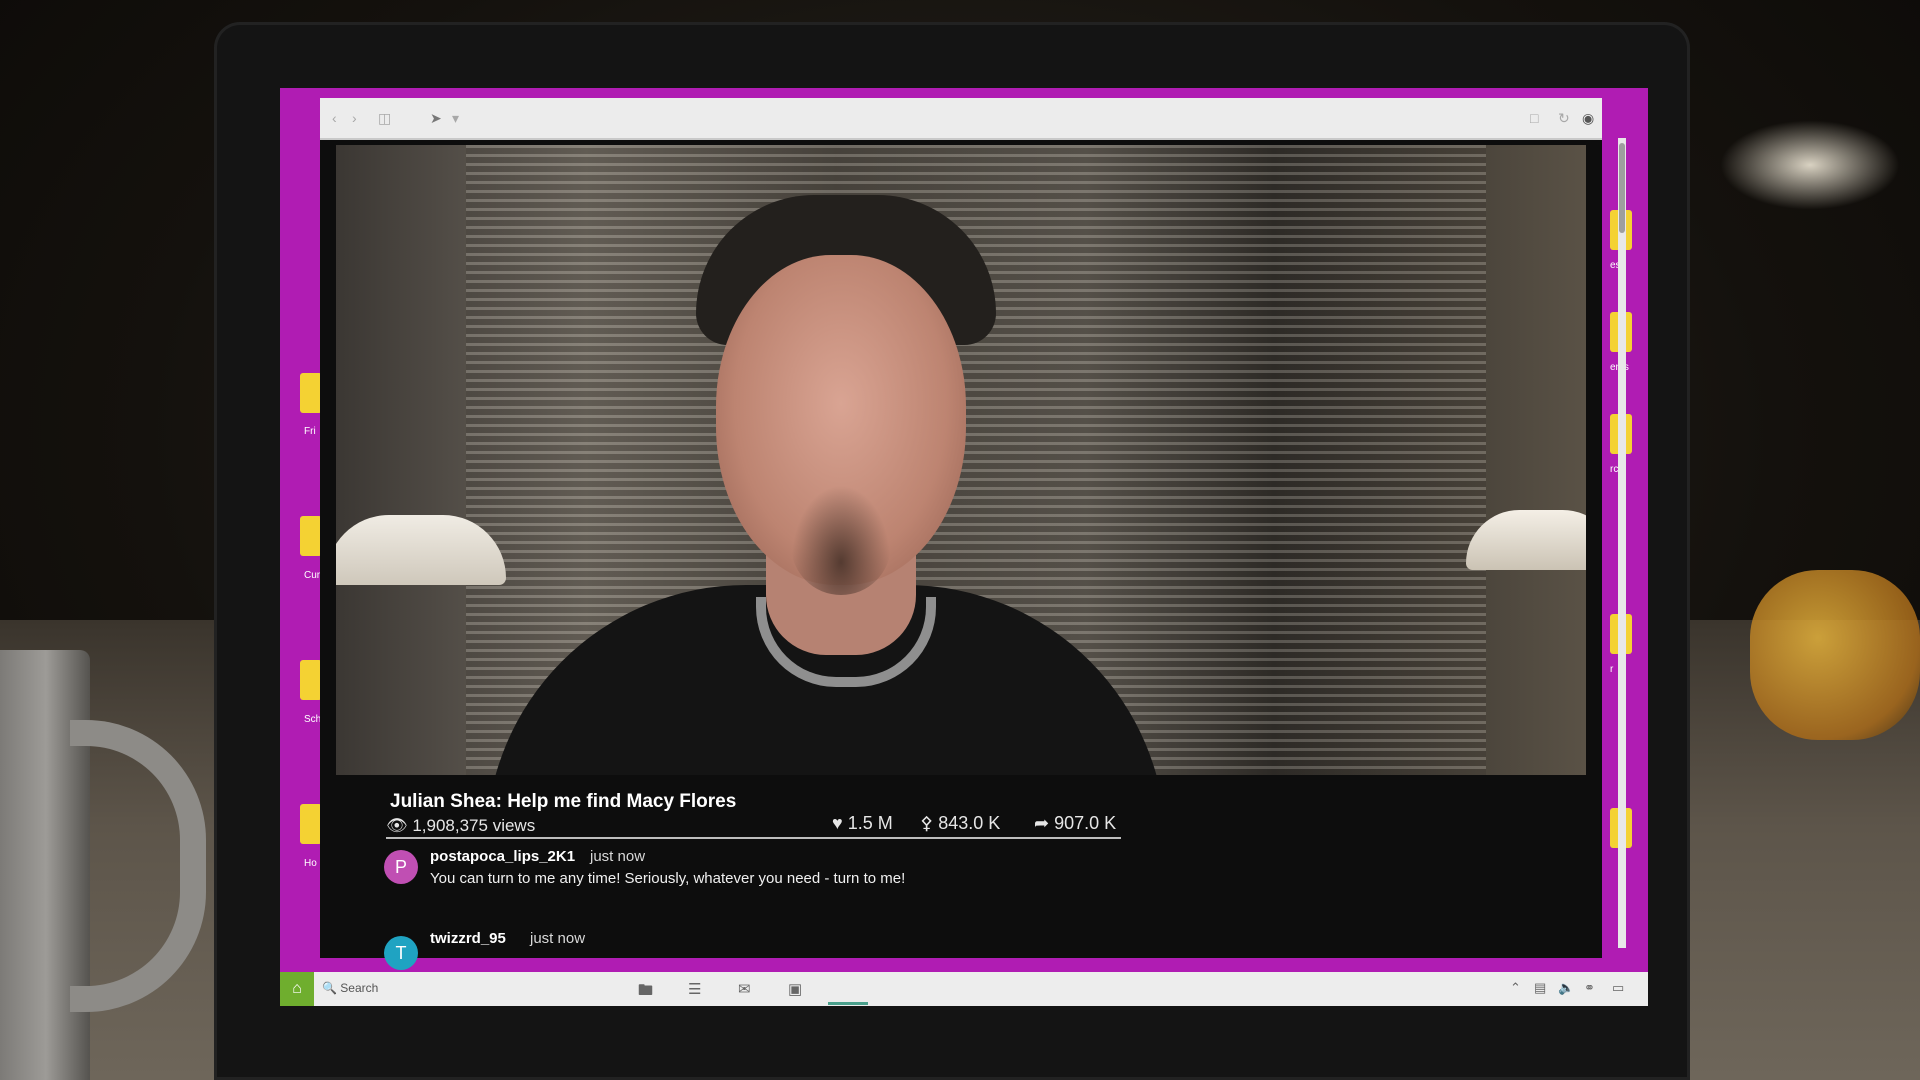  I want to click on lamp-glow, so click(1810, 165).